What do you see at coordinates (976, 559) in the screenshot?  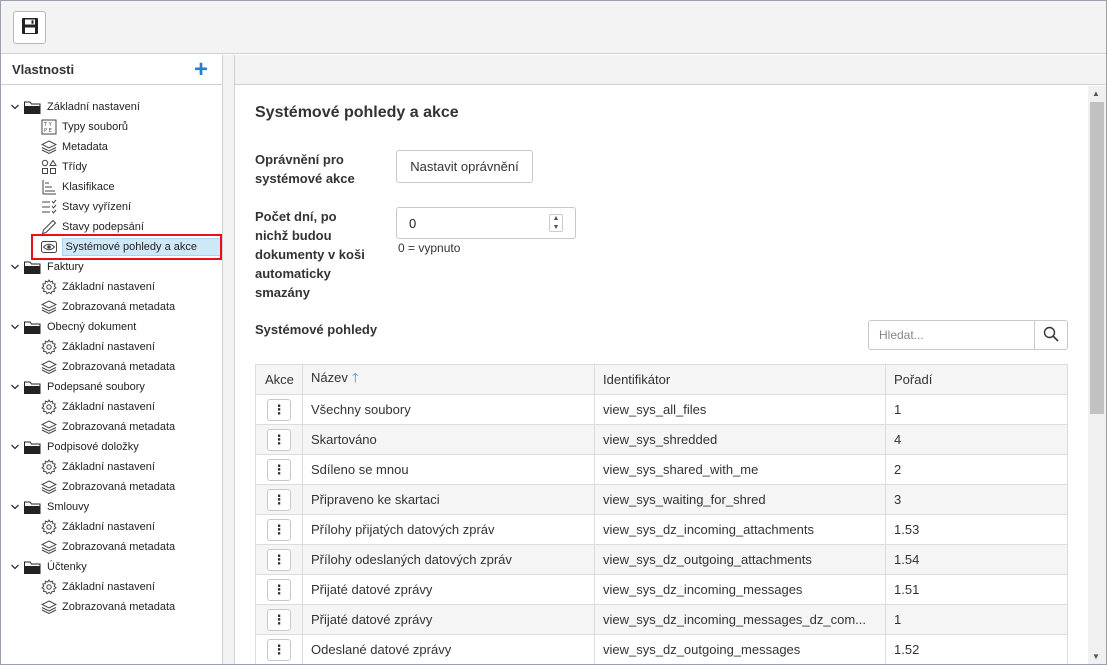 I see `order-cell: 1.54` at bounding box center [976, 559].